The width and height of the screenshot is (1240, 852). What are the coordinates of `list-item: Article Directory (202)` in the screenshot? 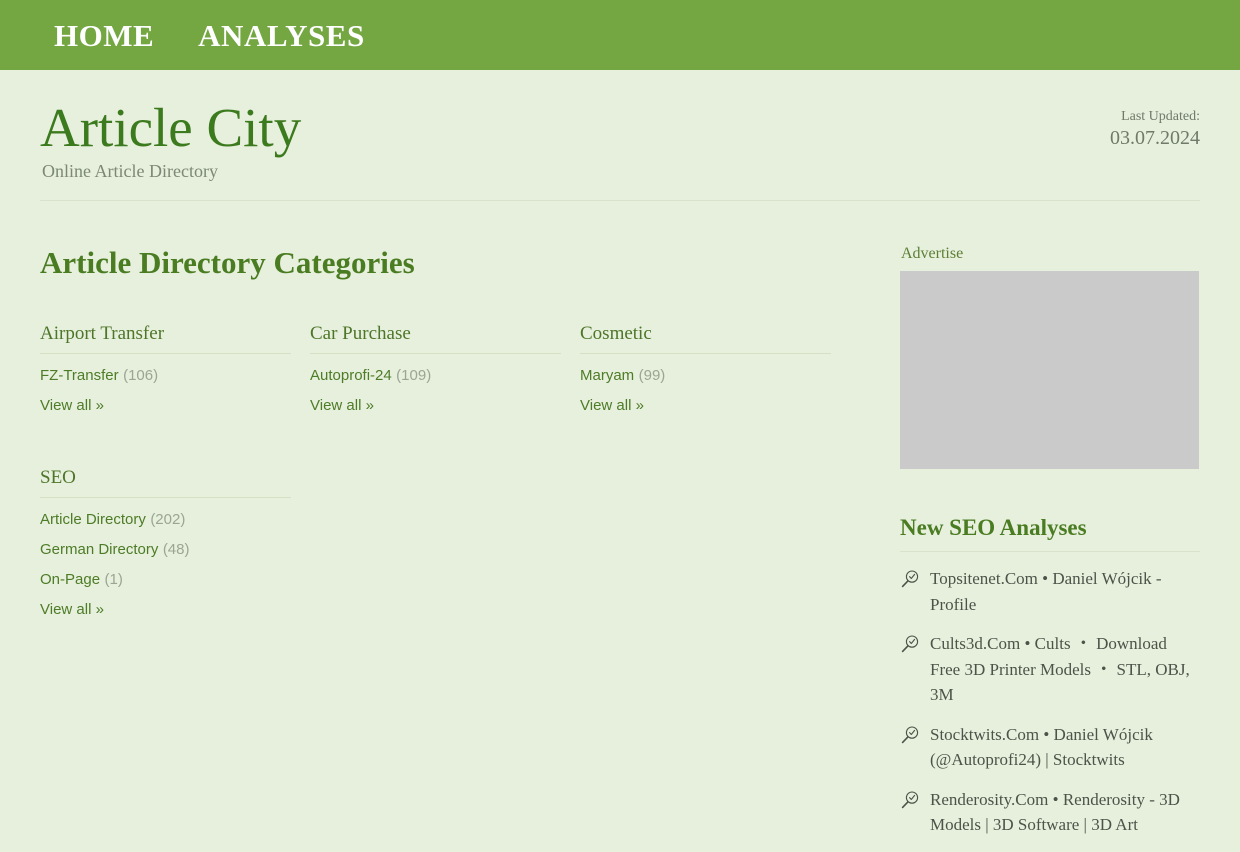 It's located at (165, 520).